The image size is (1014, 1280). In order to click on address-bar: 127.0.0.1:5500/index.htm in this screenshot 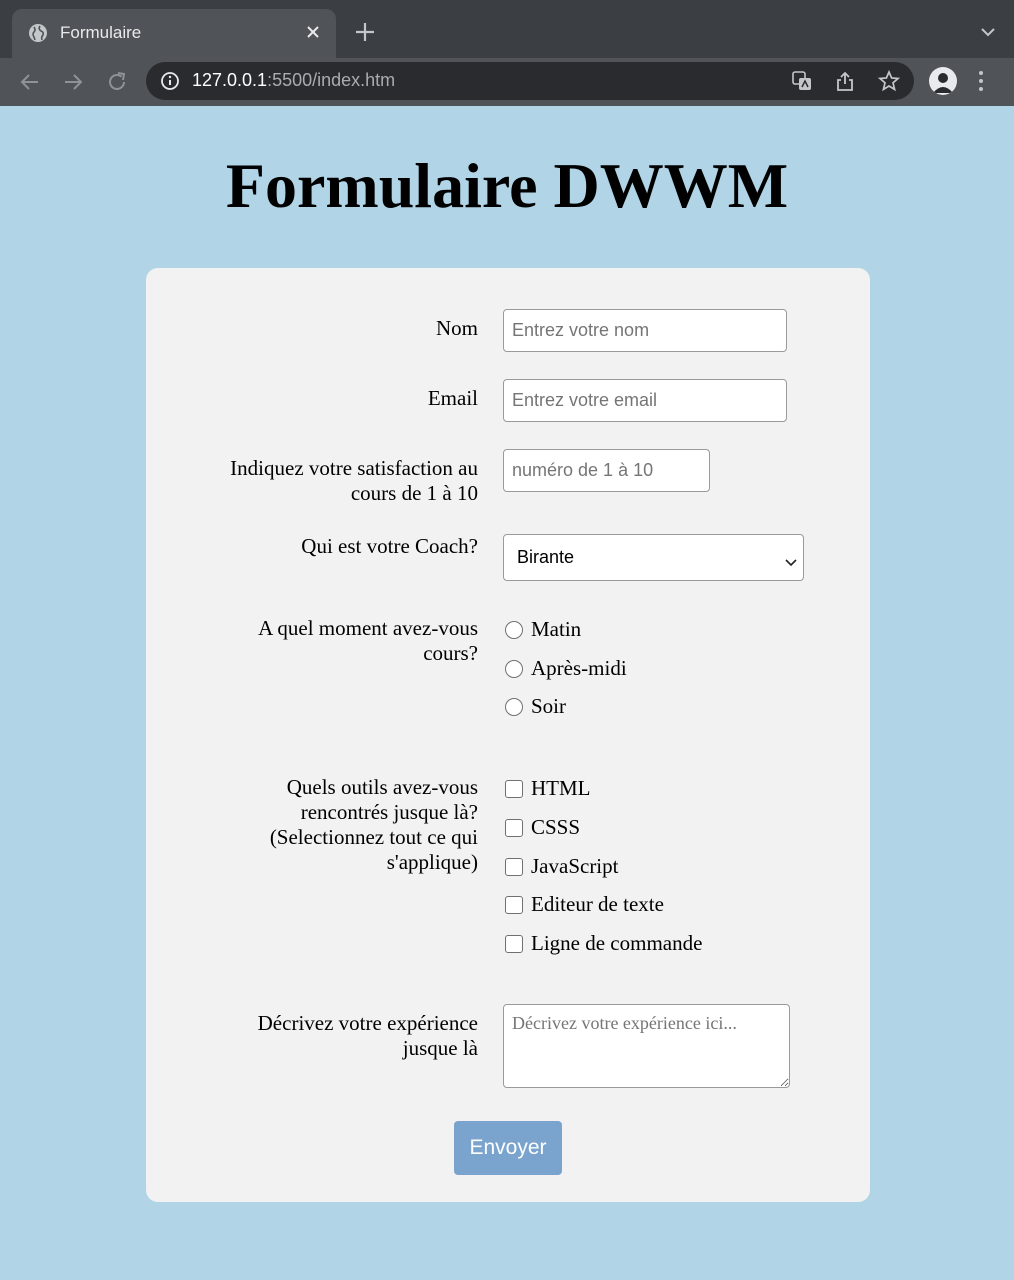, I will do `click(530, 81)`.